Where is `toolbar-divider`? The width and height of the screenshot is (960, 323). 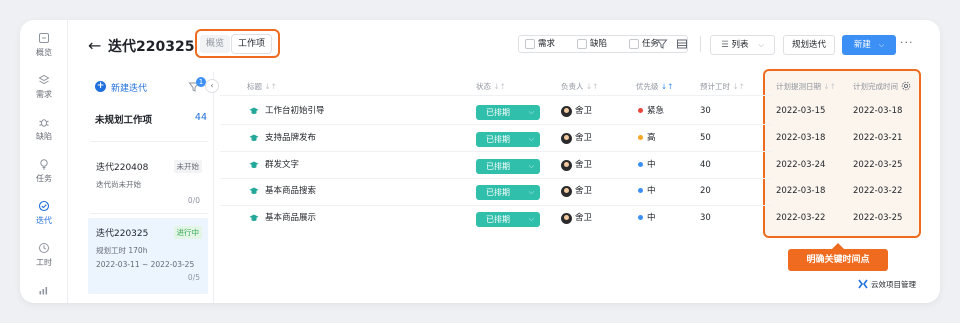 toolbar-divider is located at coordinates (700, 44).